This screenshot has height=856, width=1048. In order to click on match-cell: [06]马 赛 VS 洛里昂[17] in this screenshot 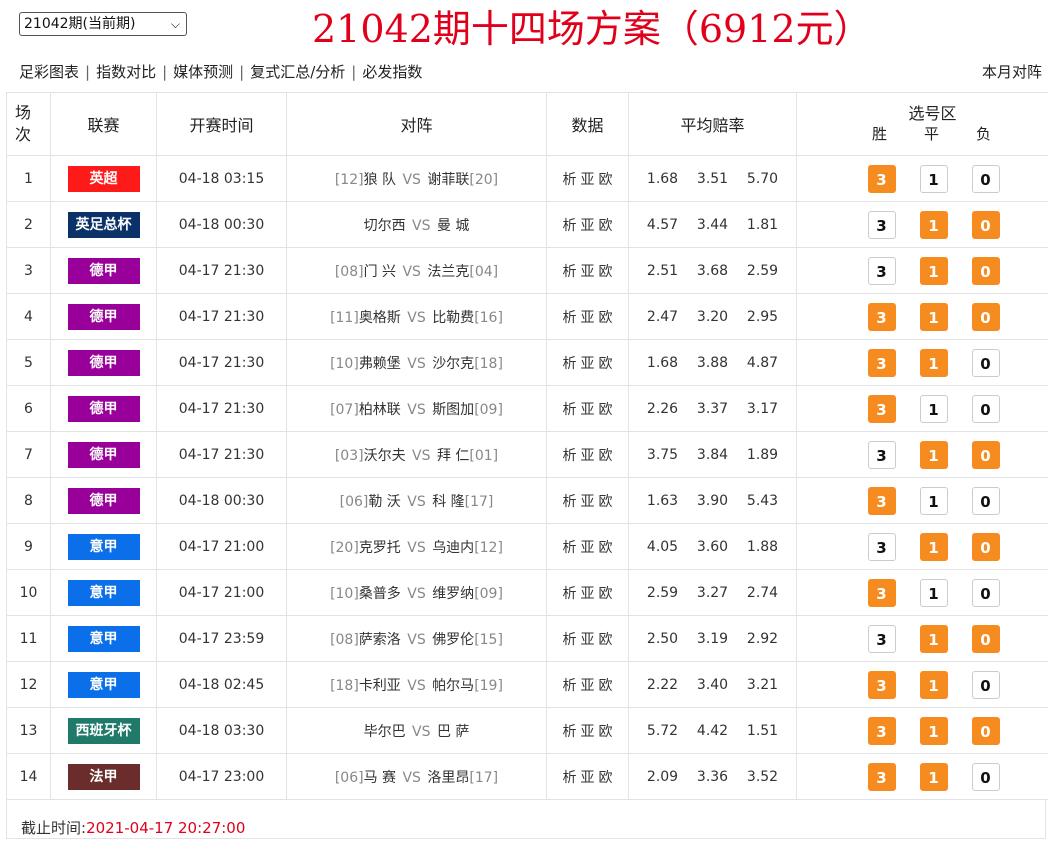, I will do `click(417, 777)`.